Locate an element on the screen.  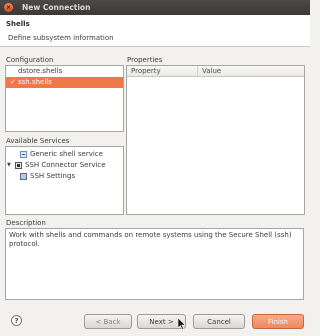
mouse-pointer-icon is located at coordinates (182, 324).